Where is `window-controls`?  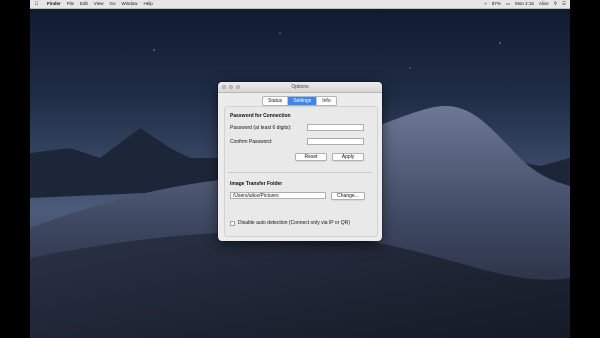 window-controls is located at coordinates (231, 87).